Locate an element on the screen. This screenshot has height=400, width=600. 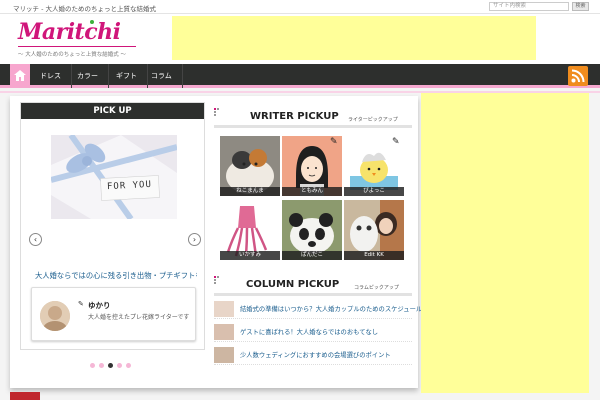
column-title-link: 結婚式の準備はいつから？大人婚カップルのためのスケジュール is located at coordinates (331, 308).